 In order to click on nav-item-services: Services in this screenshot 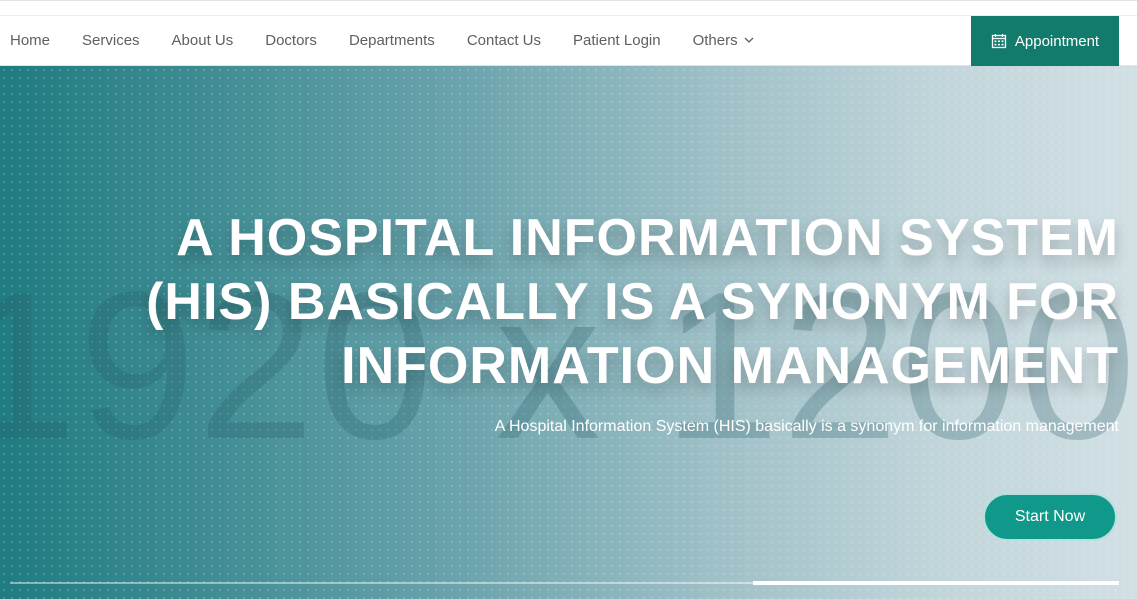, I will do `click(111, 40)`.